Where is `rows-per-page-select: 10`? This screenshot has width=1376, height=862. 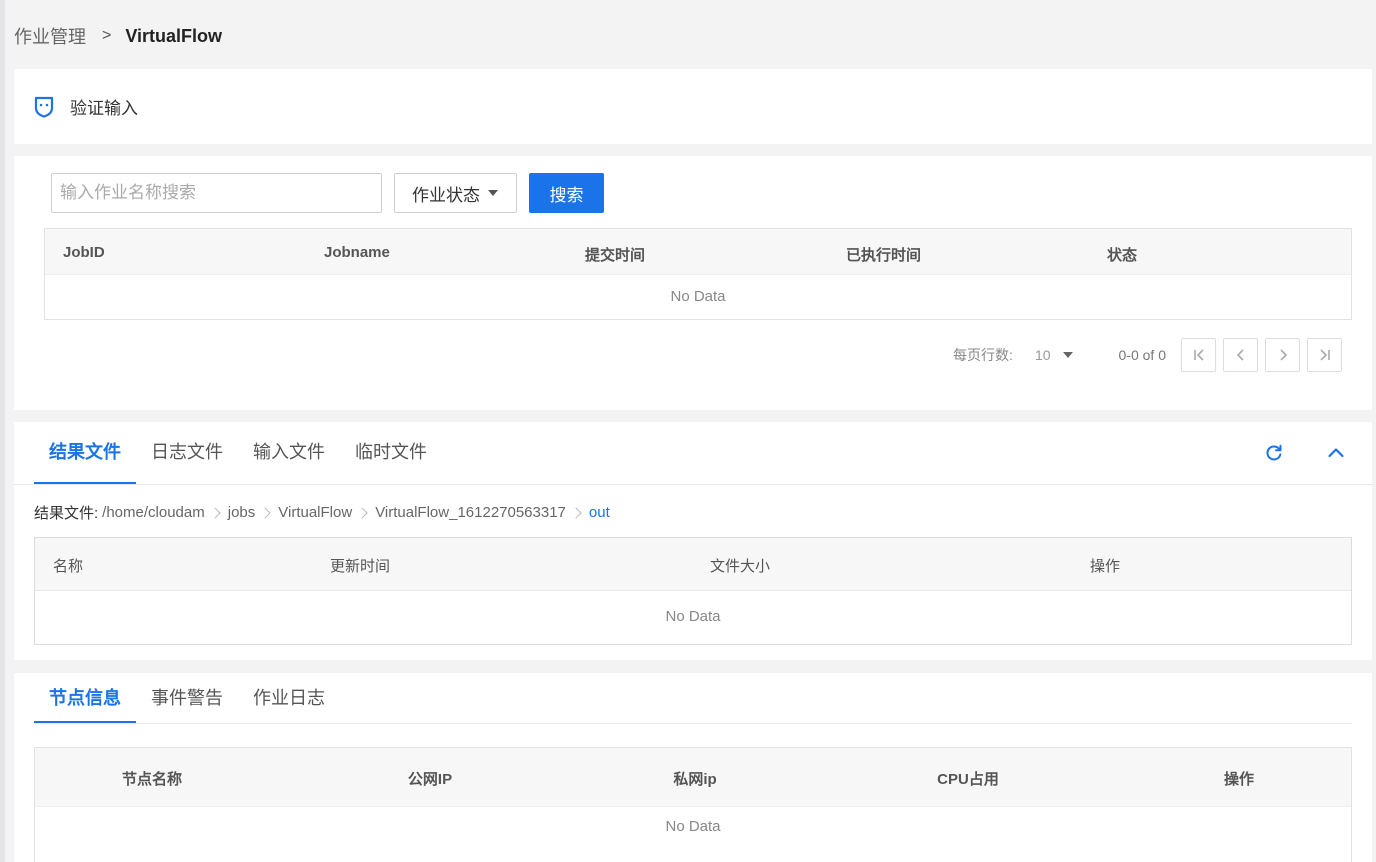
rows-per-page-select: 10 is located at coordinates (1054, 355).